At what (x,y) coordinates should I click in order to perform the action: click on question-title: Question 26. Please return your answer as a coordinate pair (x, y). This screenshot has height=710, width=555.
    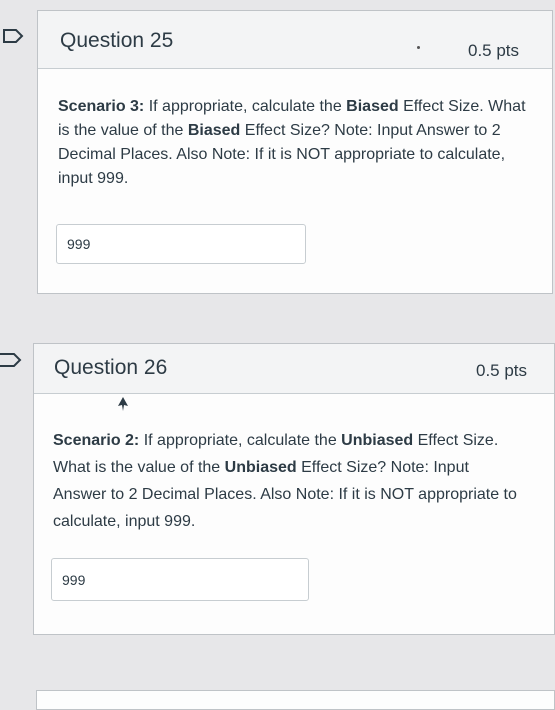
    Looking at the image, I should click on (111, 367).